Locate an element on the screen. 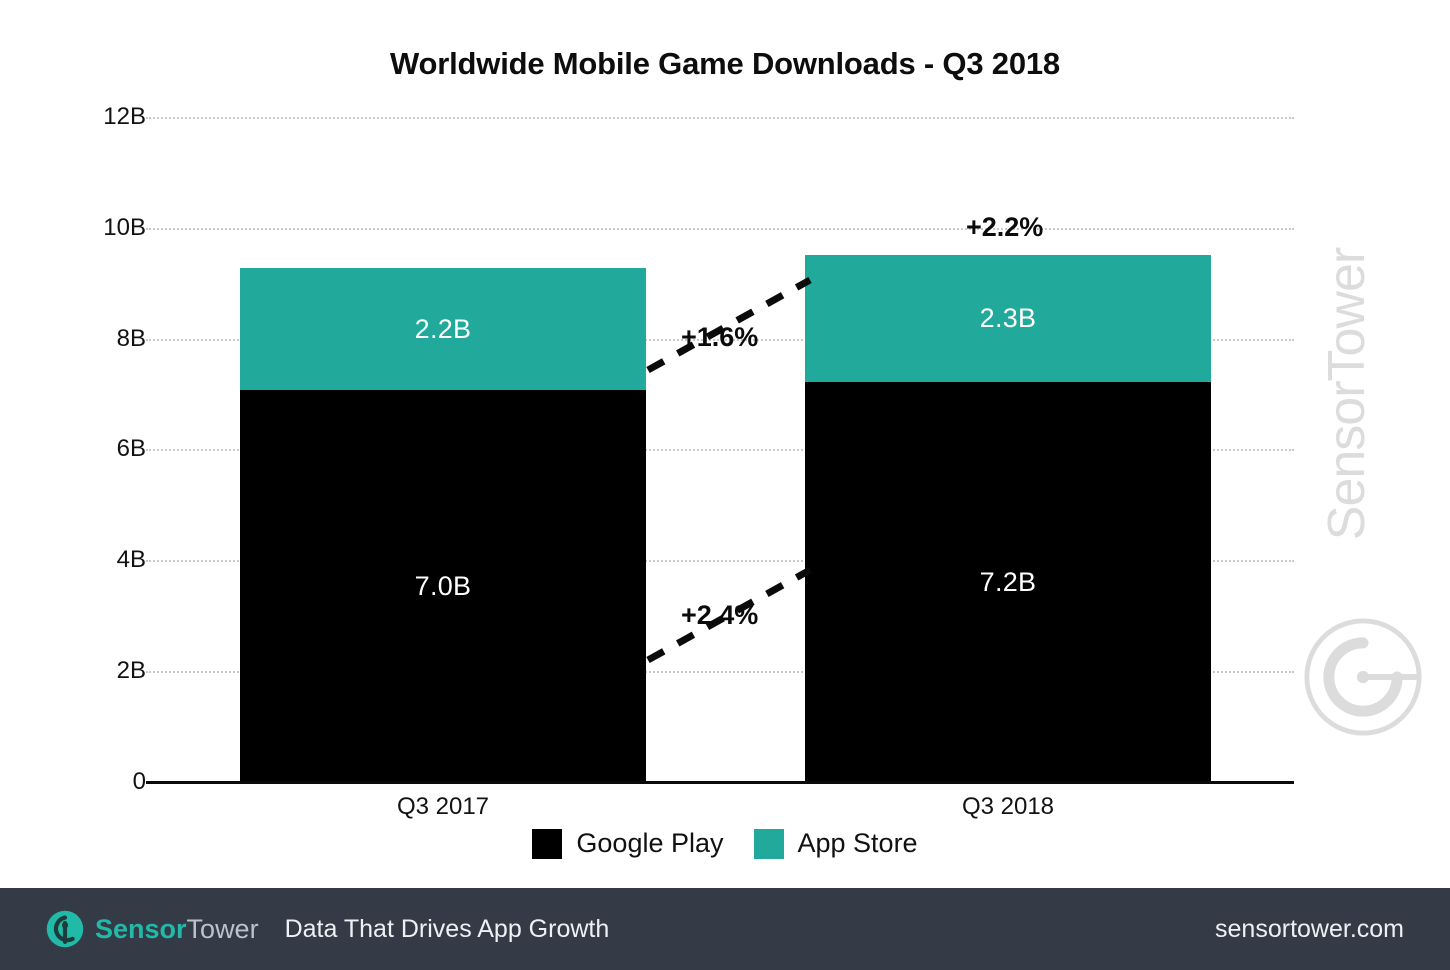 The image size is (1450, 970). bar-segment-app-store-2017: 2.2B is located at coordinates (443, 329).